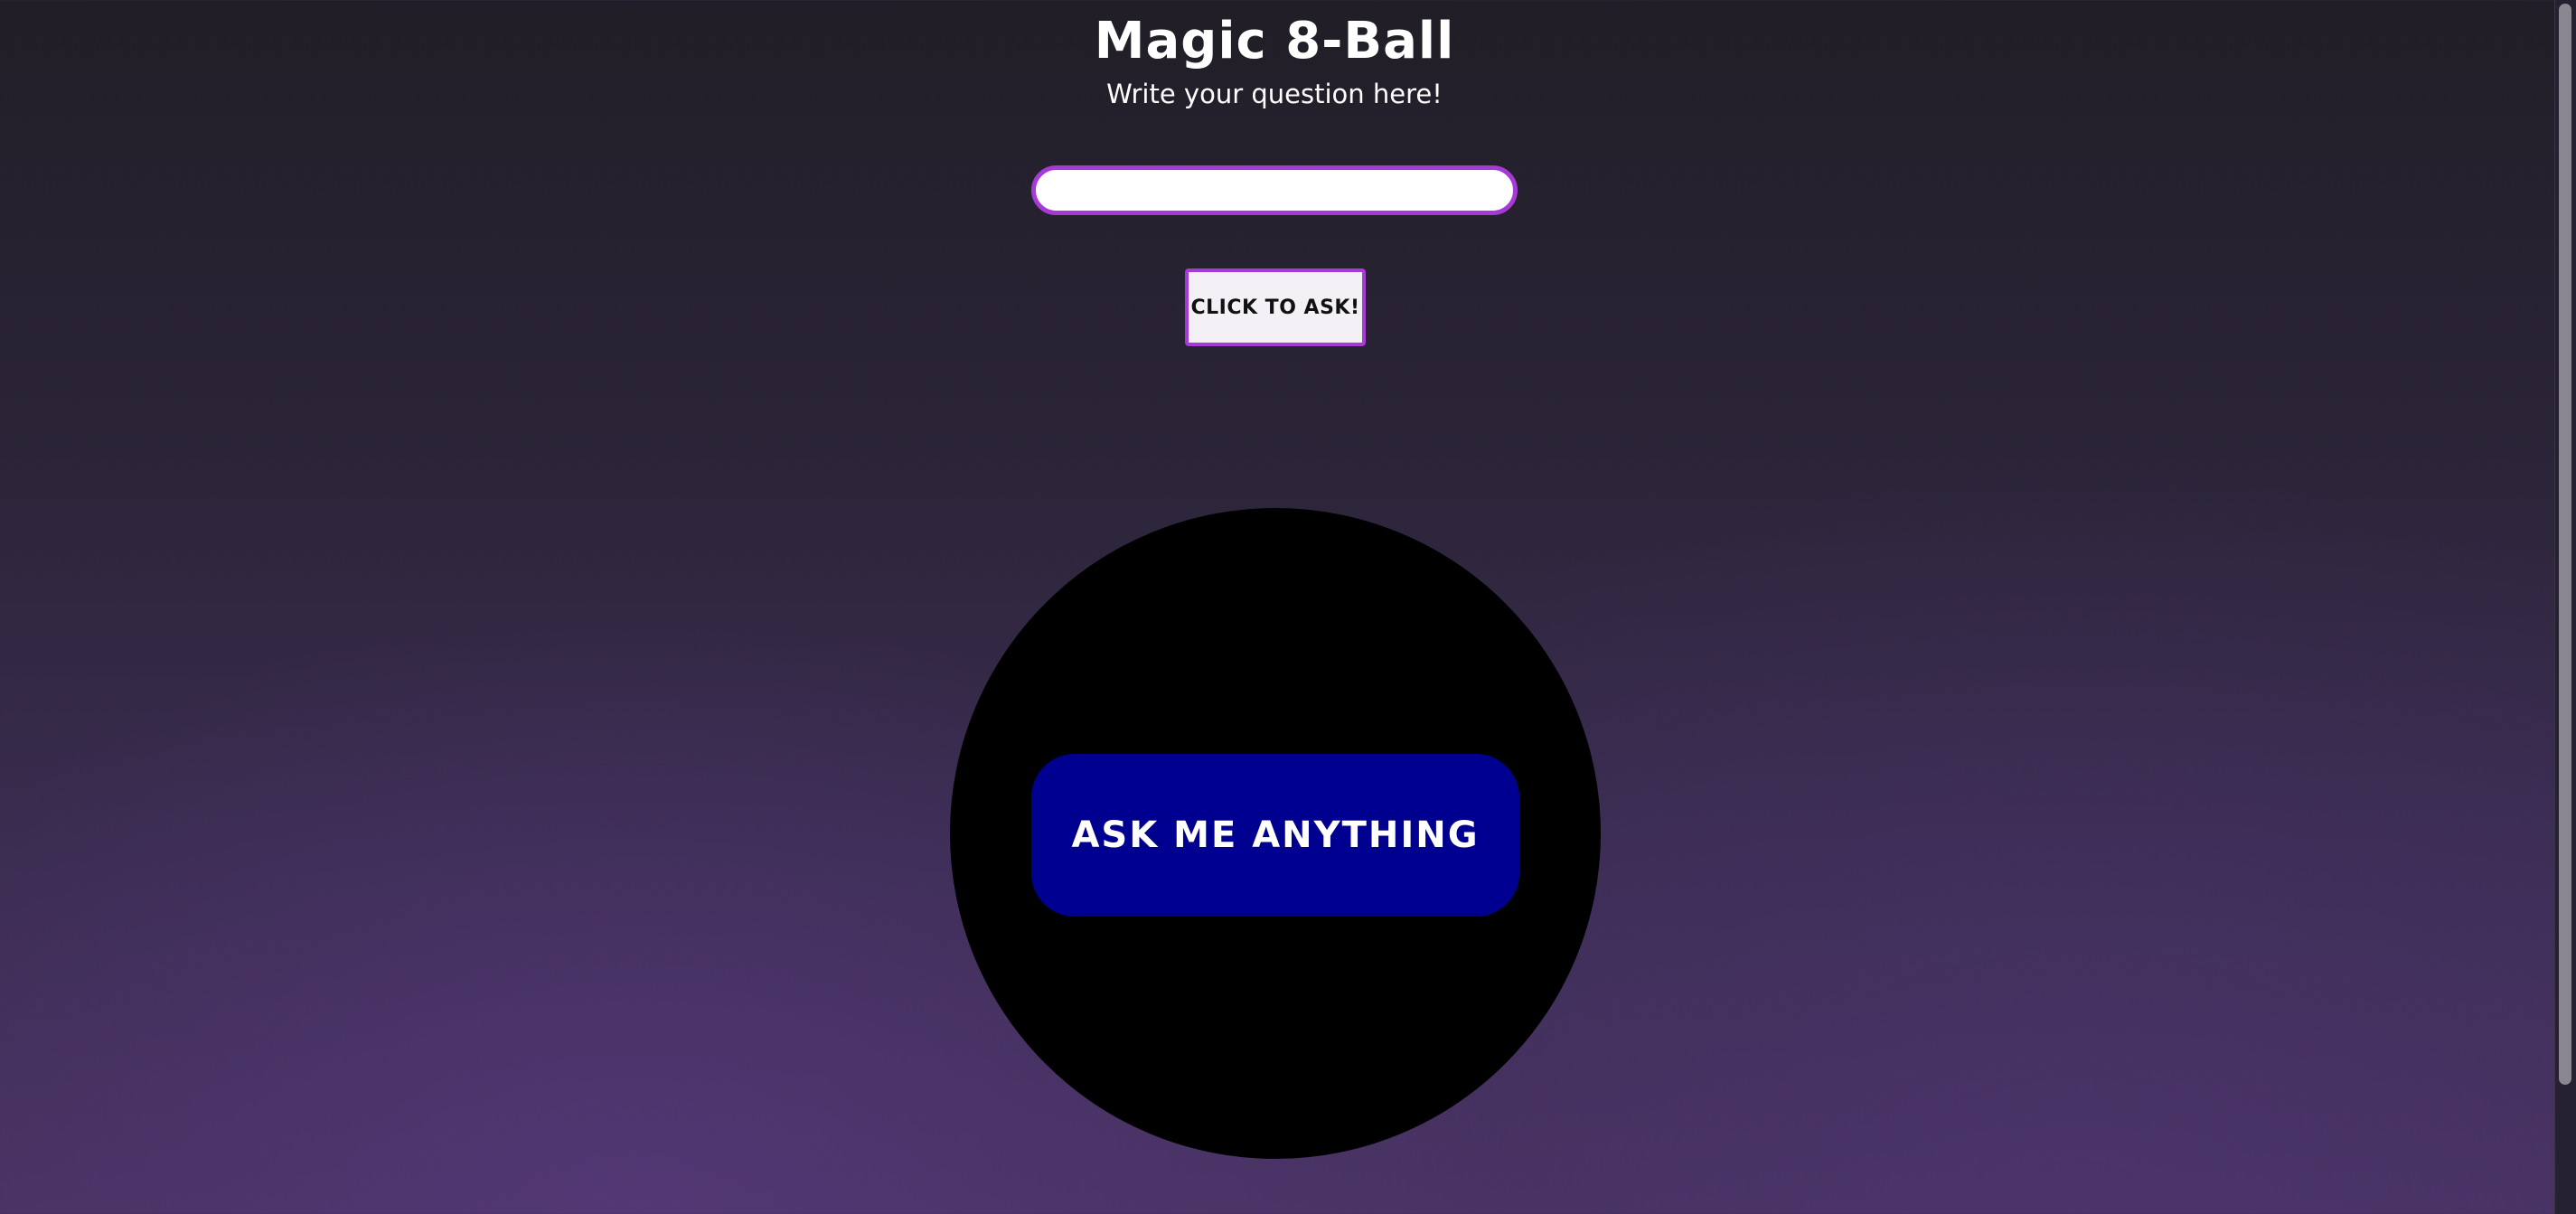 The width and height of the screenshot is (2576, 1214). I want to click on answer-text: Ask me anything, so click(1276, 835).